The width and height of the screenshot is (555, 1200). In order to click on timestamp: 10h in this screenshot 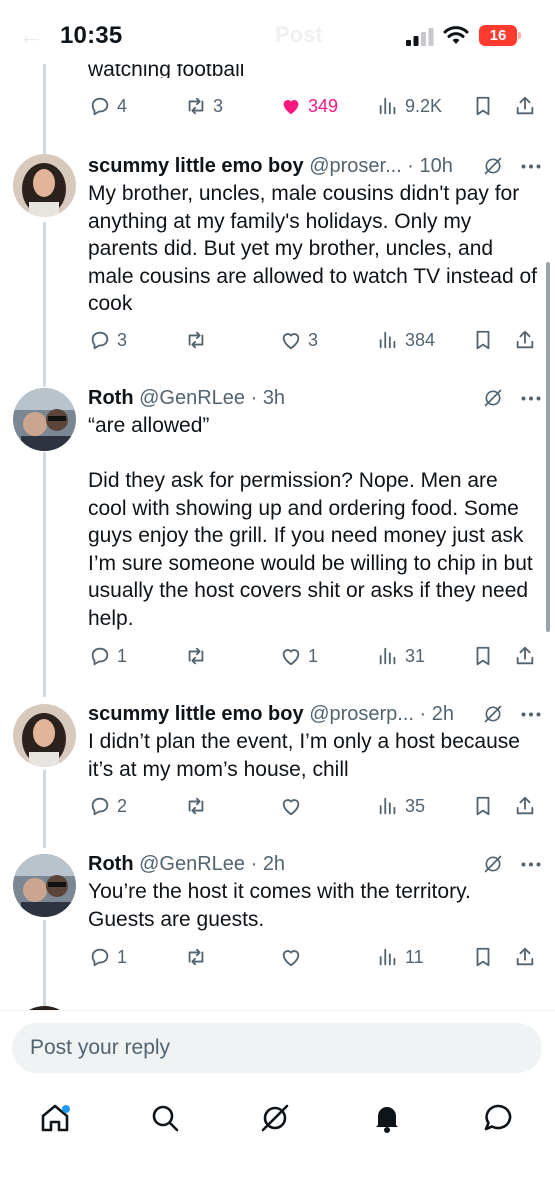, I will do `click(436, 166)`.